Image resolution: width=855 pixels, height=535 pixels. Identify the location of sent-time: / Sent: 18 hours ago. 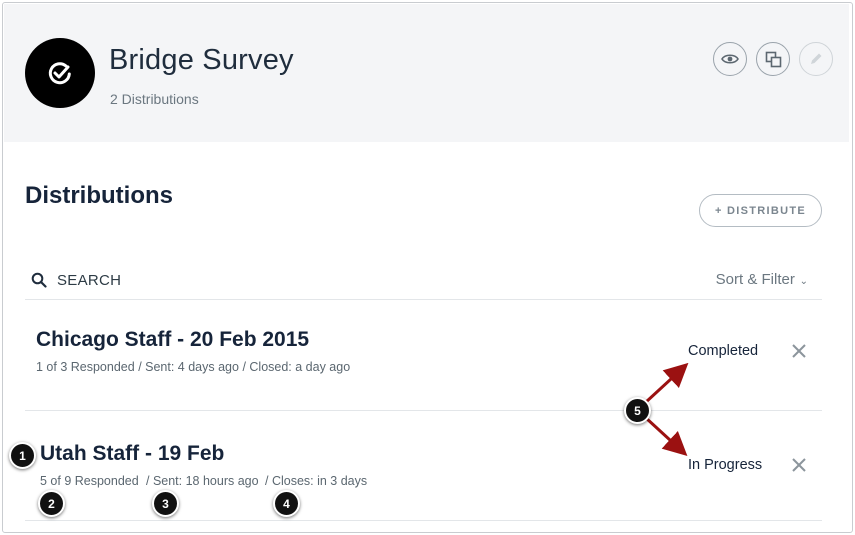
(202, 481).